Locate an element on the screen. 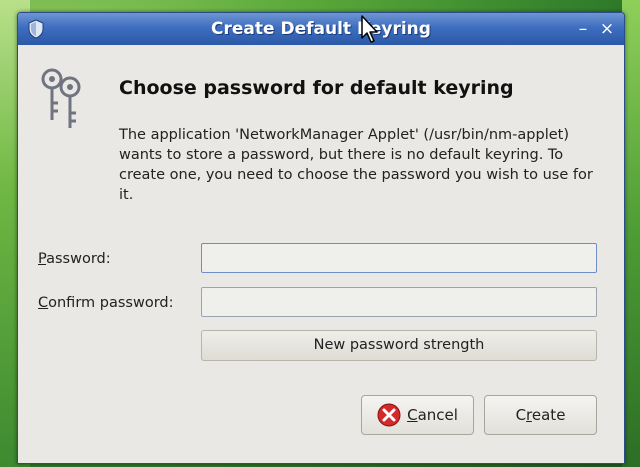 This screenshot has height=467, width=640. cancel-button: Cancel is located at coordinates (417, 415).